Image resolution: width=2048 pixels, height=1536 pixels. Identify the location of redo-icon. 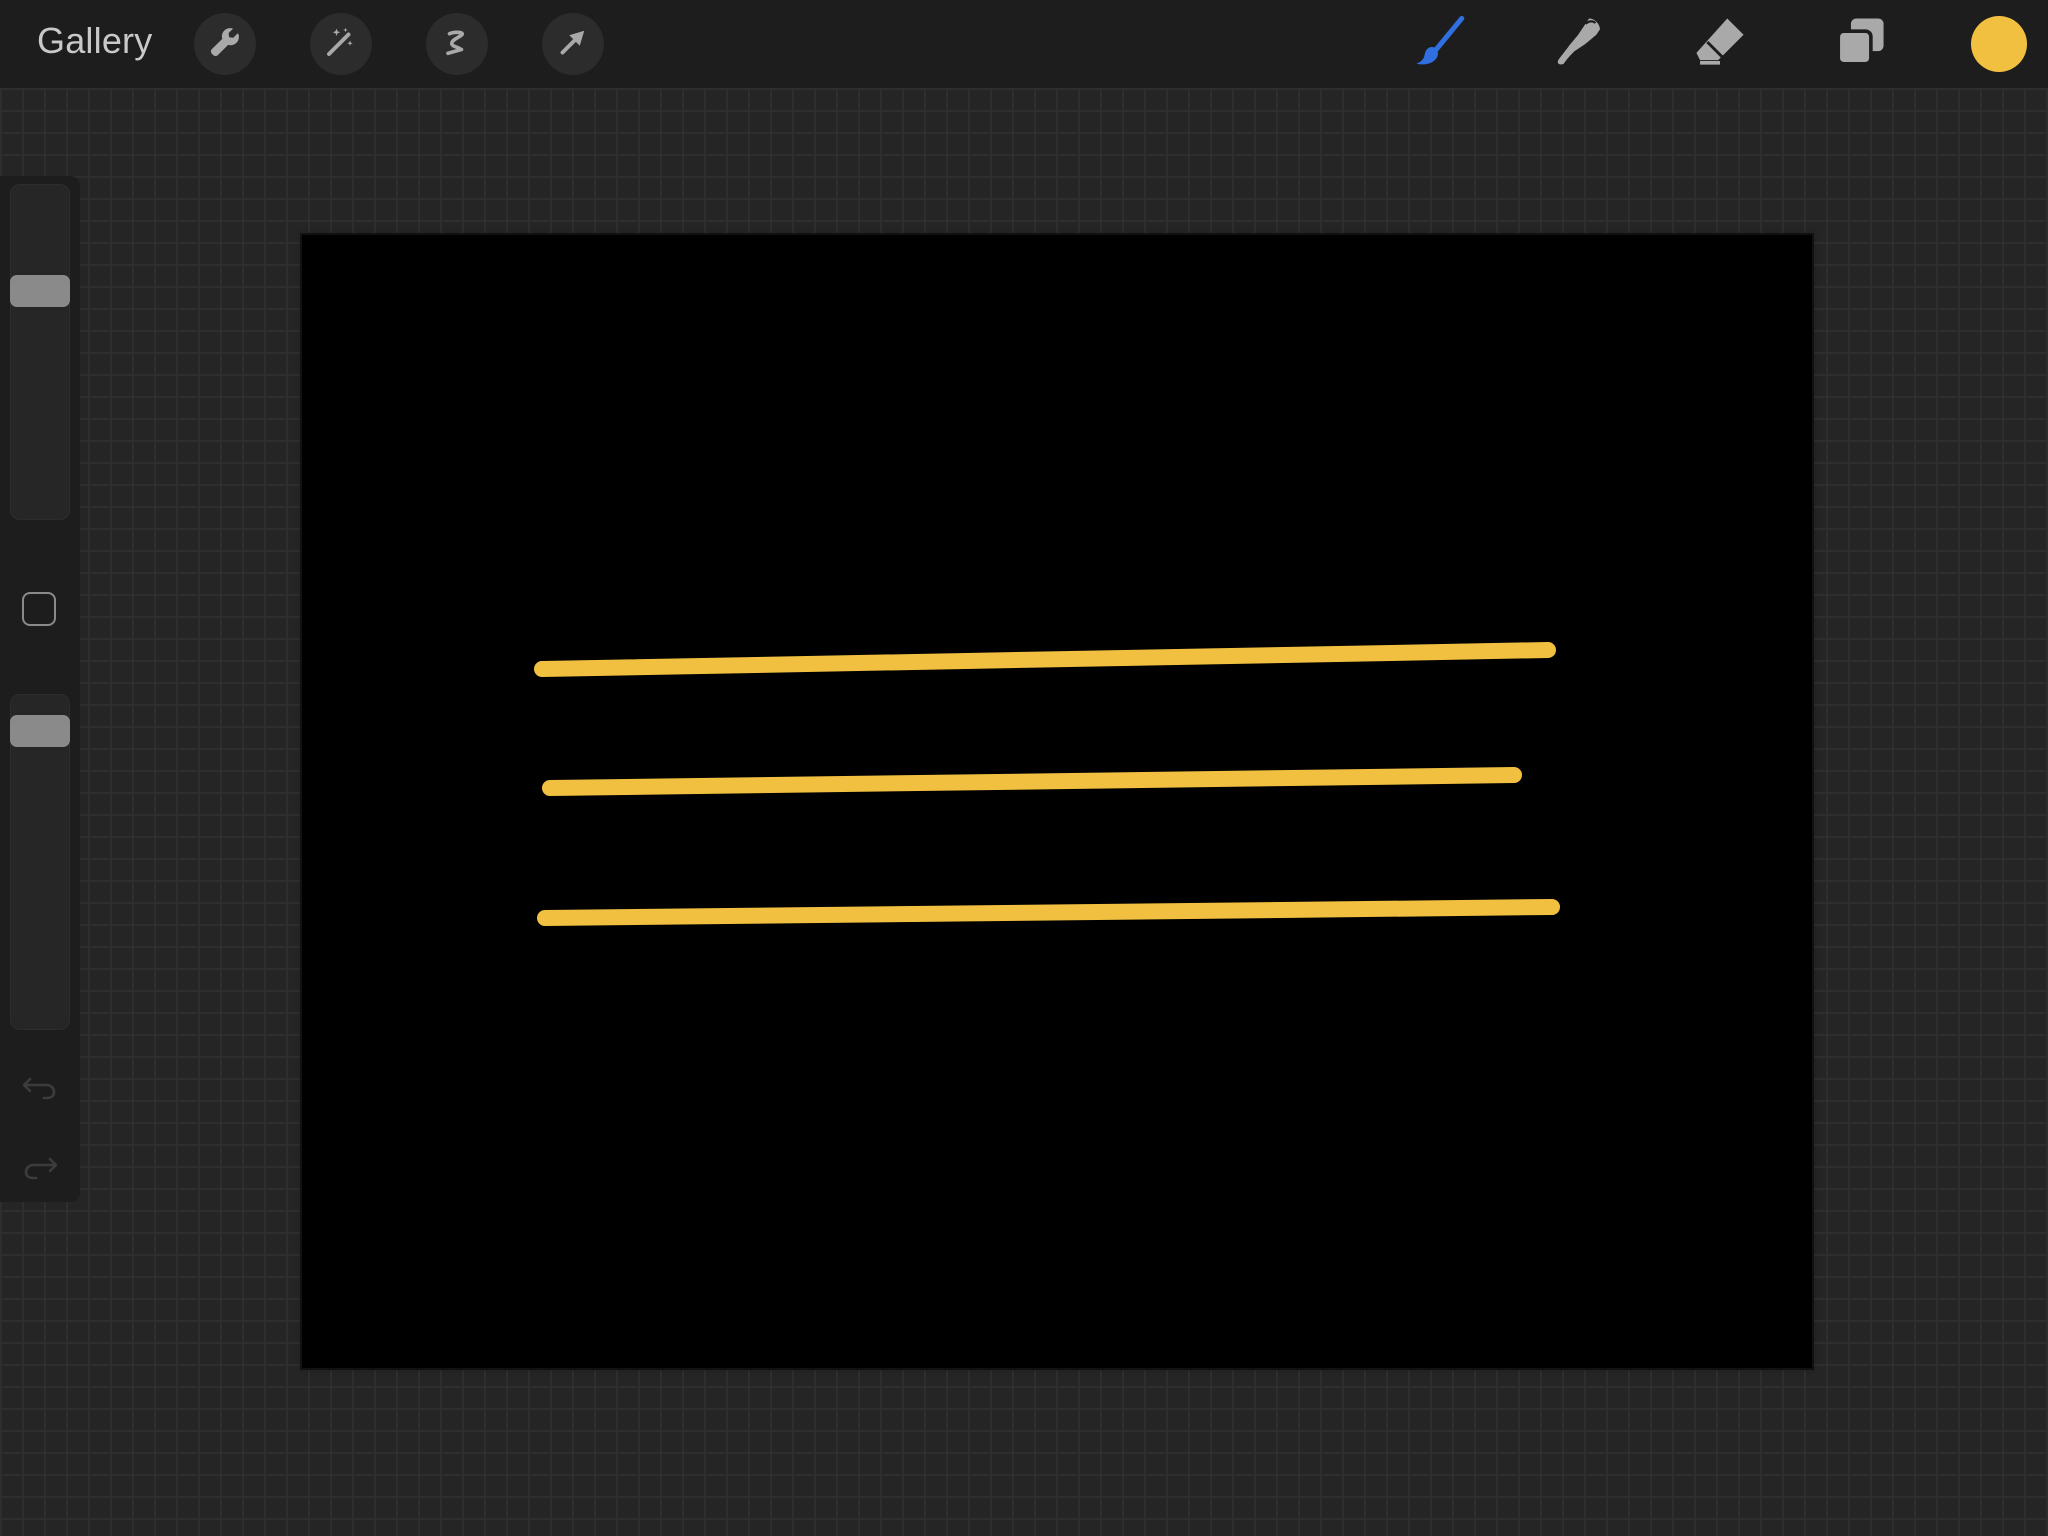
(40, 1173).